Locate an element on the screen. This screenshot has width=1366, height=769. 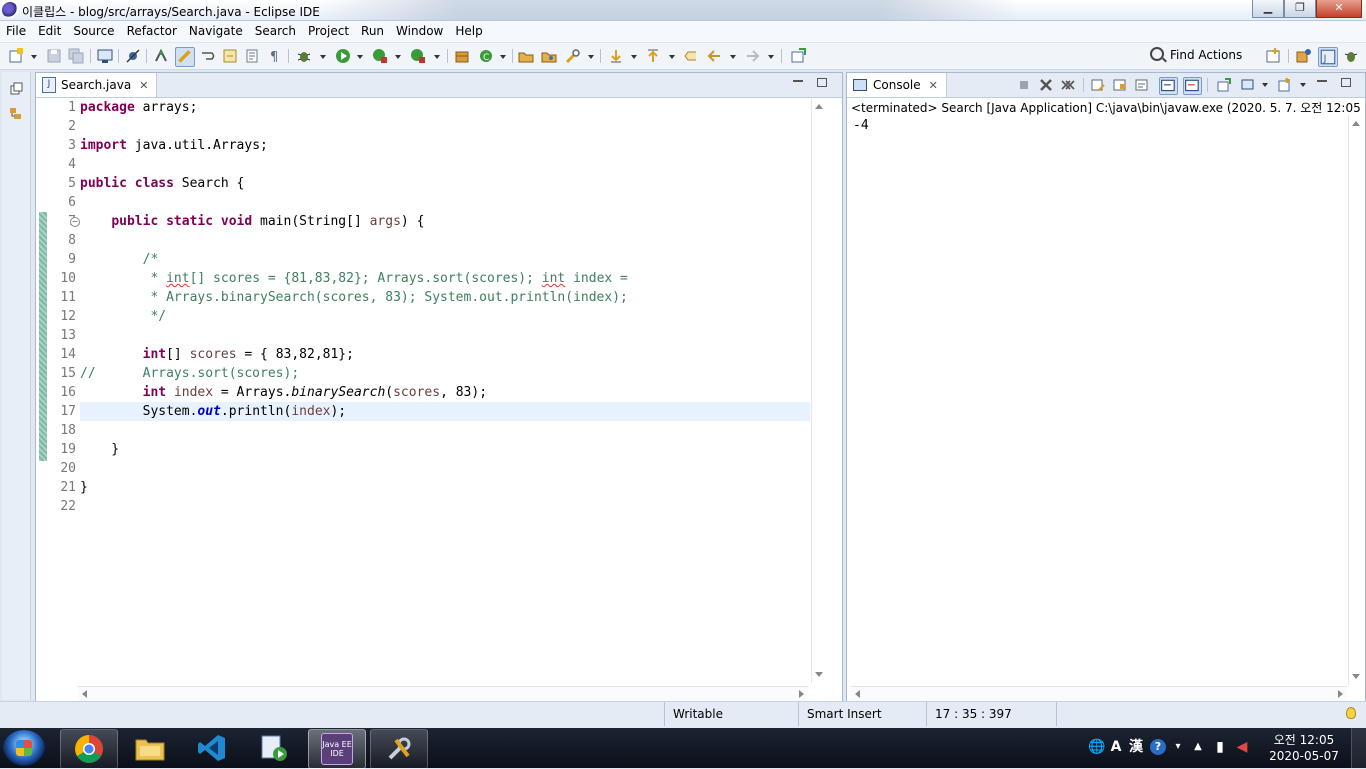
maximize-console-icon is located at coordinates (1346, 82).